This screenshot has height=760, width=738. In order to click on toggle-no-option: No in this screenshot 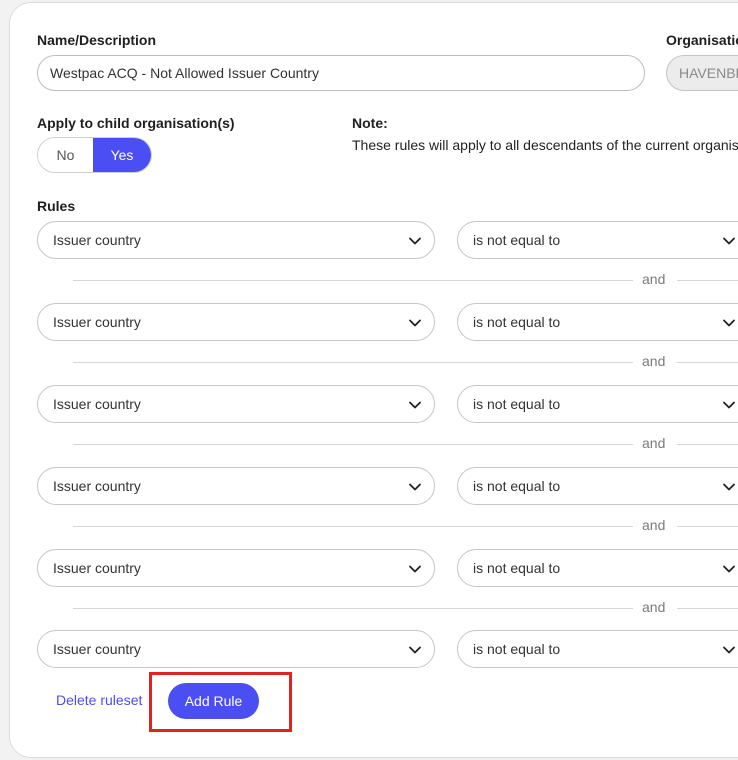, I will do `click(65, 155)`.